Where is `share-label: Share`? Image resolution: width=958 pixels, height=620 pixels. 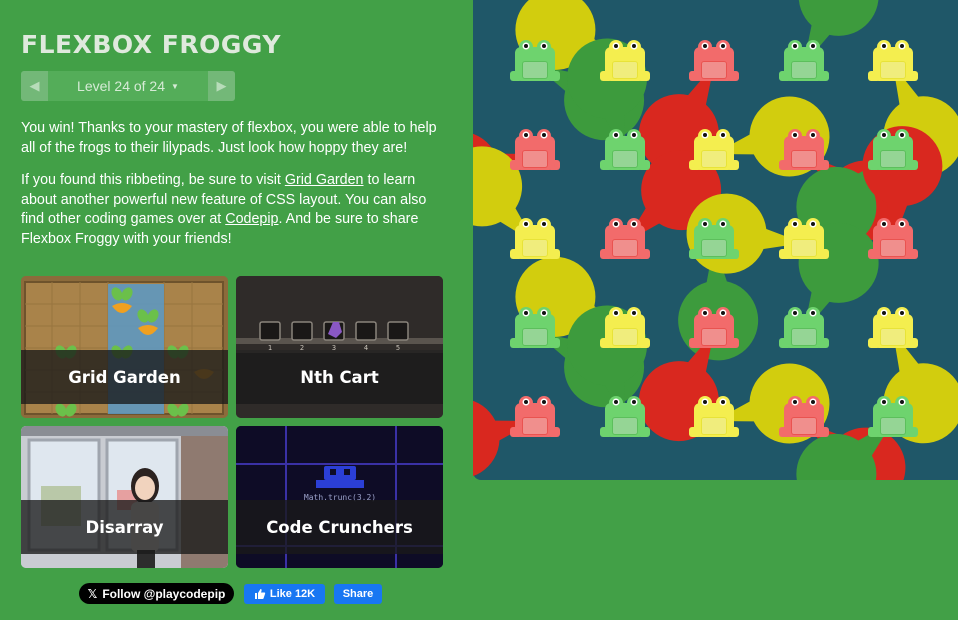
share-label: Share is located at coordinates (358, 594).